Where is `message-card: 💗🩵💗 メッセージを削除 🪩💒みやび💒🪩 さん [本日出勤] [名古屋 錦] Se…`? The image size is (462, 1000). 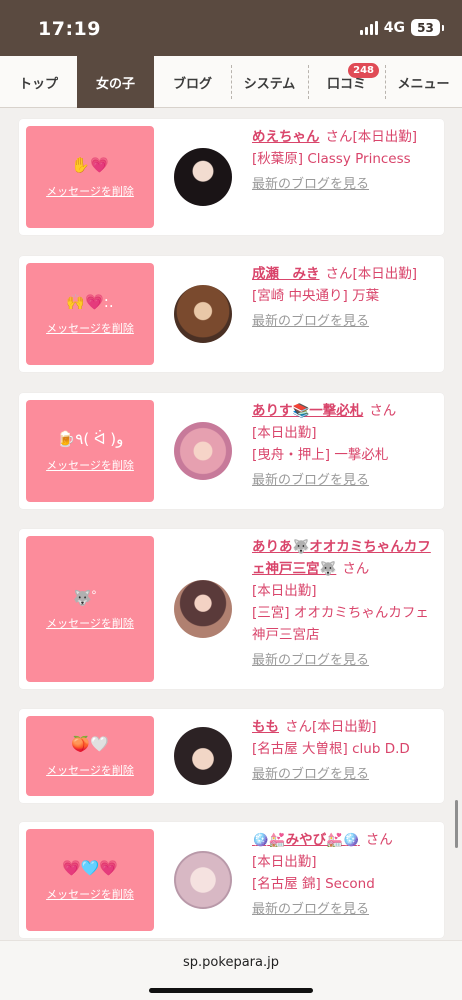
message-card: 💗🩵💗 メッセージを削除 🪩💒みやび💒🪩 さん [本日出勤] [名古屋 錦] Se… is located at coordinates (231, 880).